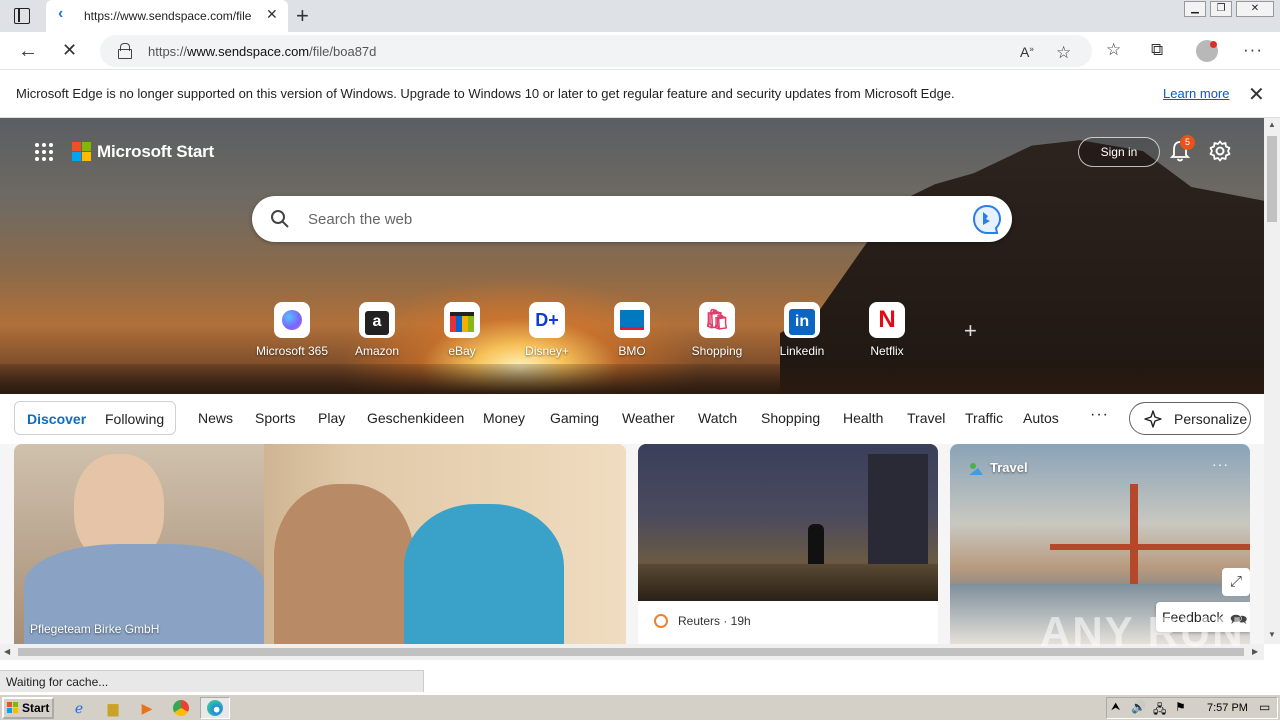  I want to click on loading-icon: ‹, so click(61, 13).